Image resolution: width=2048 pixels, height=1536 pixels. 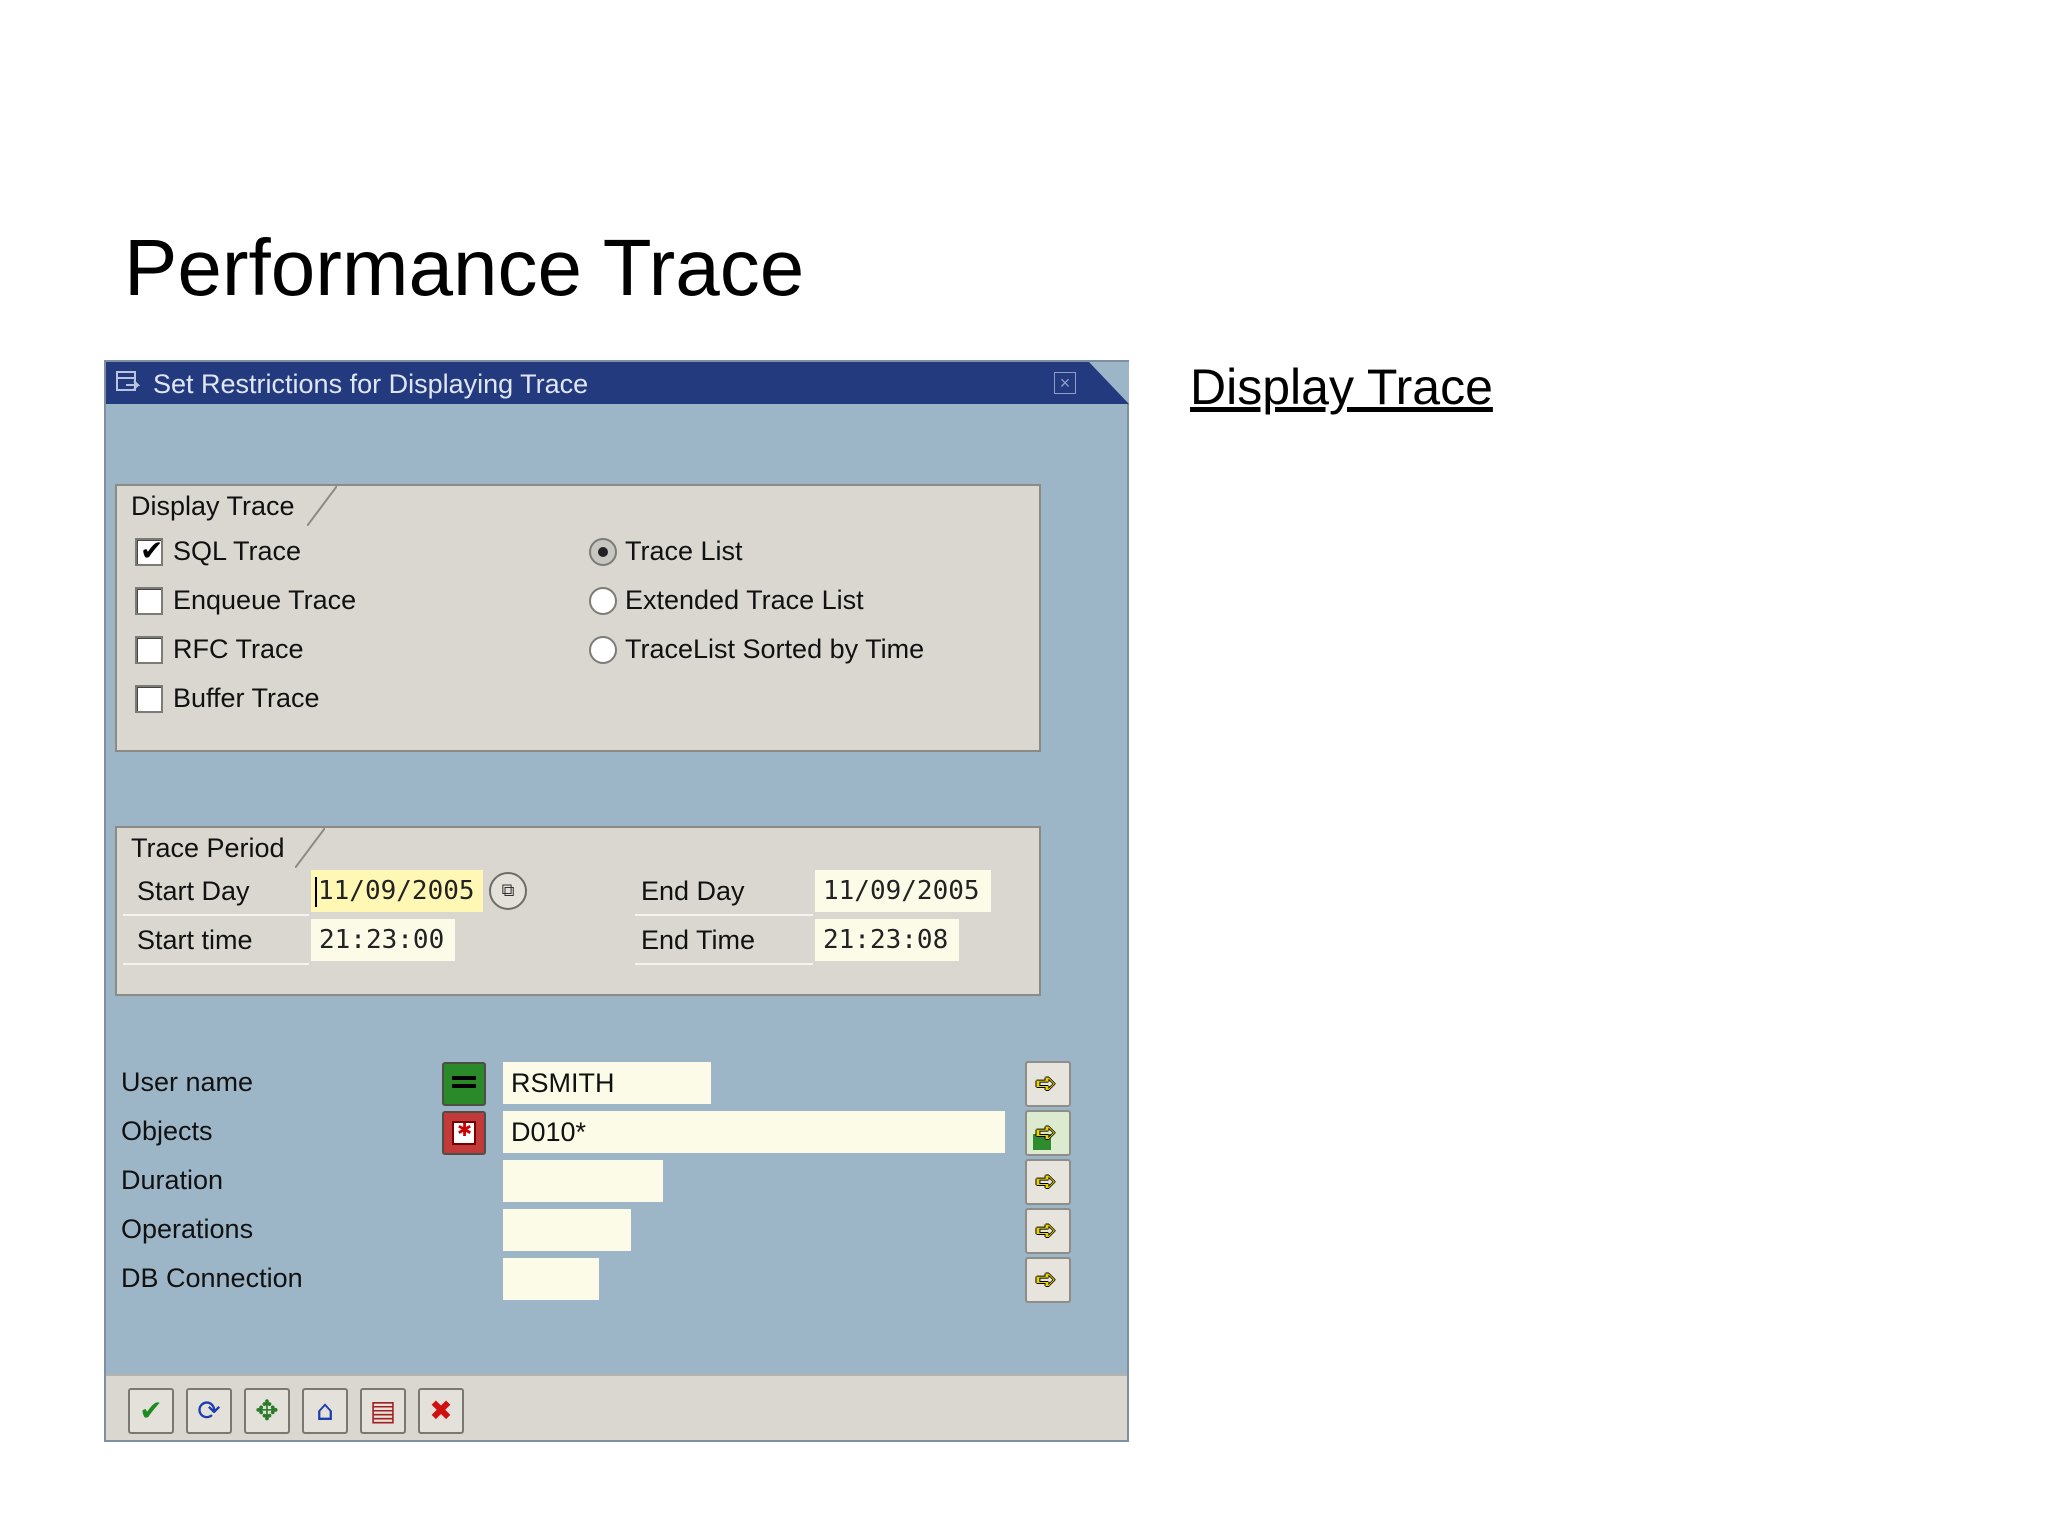 What do you see at coordinates (698, 940) in the screenshot?
I see `end-time-label: End Time` at bounding box center [698, 940].